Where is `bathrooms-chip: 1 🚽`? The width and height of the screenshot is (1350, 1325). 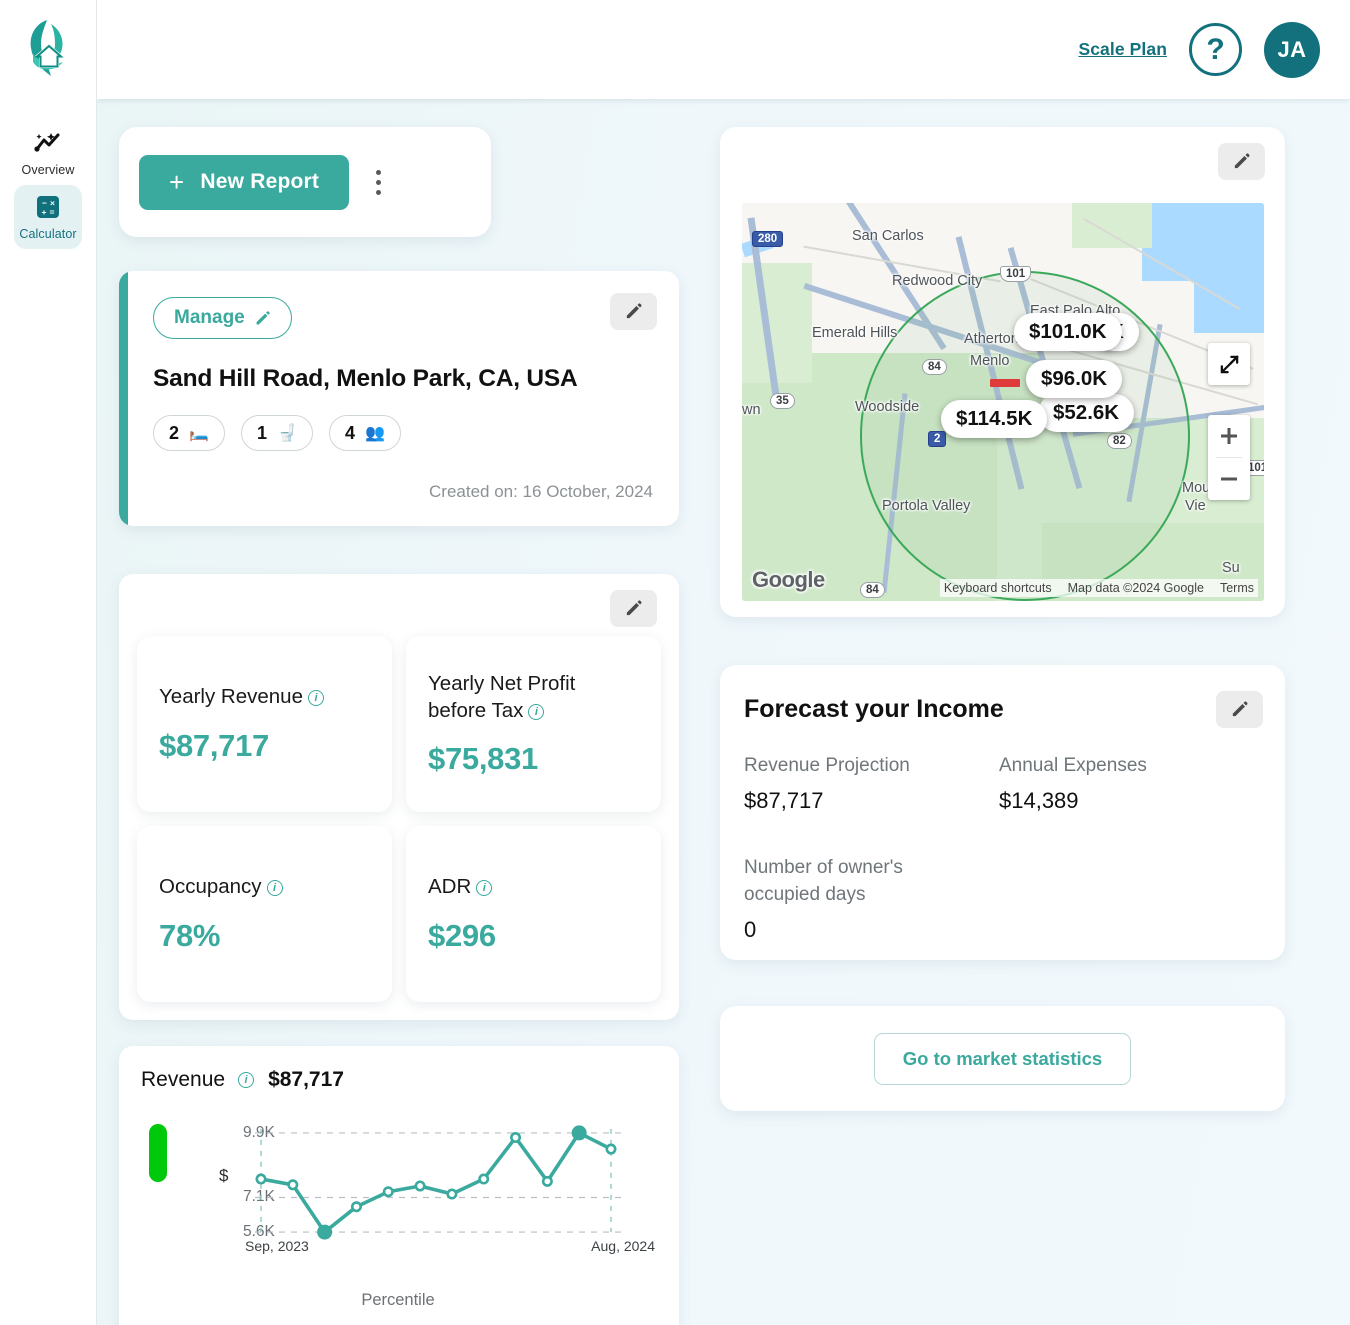
bathrooms-chip: 1 🚽 is located at coordinates (277, 433).